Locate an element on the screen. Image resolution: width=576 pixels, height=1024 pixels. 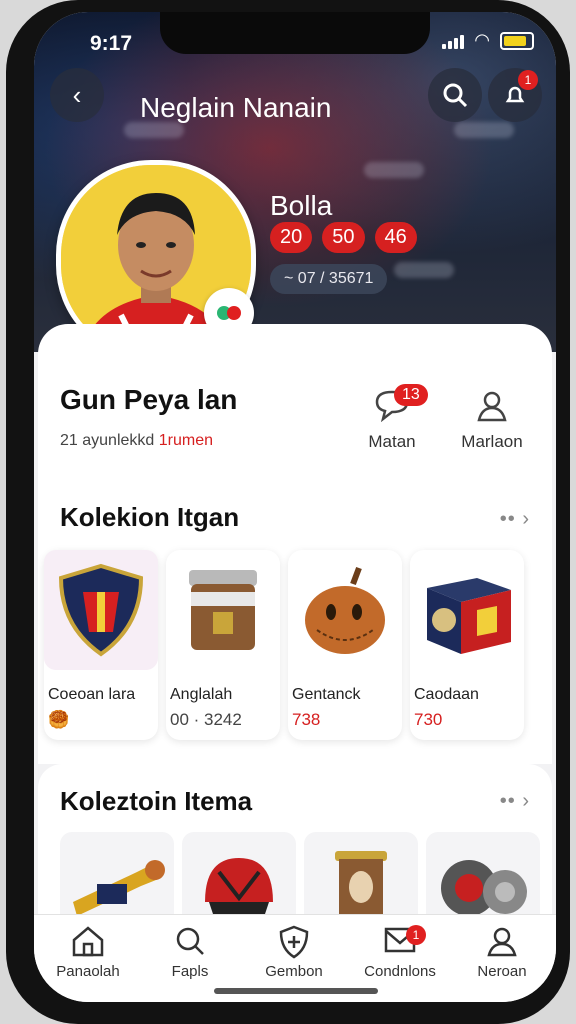
hero-label: Bolla is located at coordinates (301, 205).